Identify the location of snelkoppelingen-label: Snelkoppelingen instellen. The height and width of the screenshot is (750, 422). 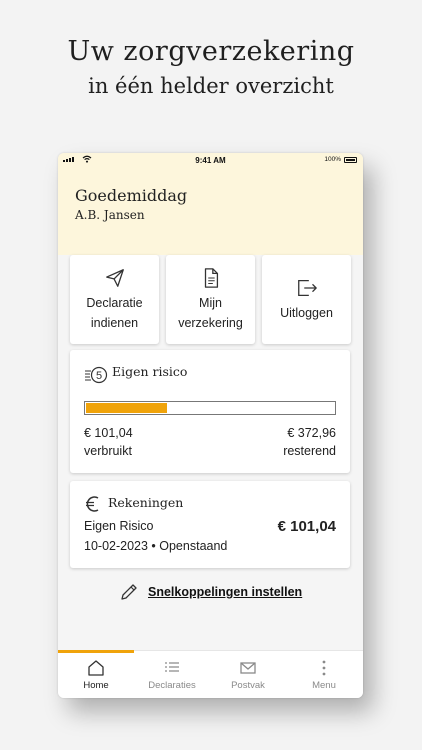
(225, 592).